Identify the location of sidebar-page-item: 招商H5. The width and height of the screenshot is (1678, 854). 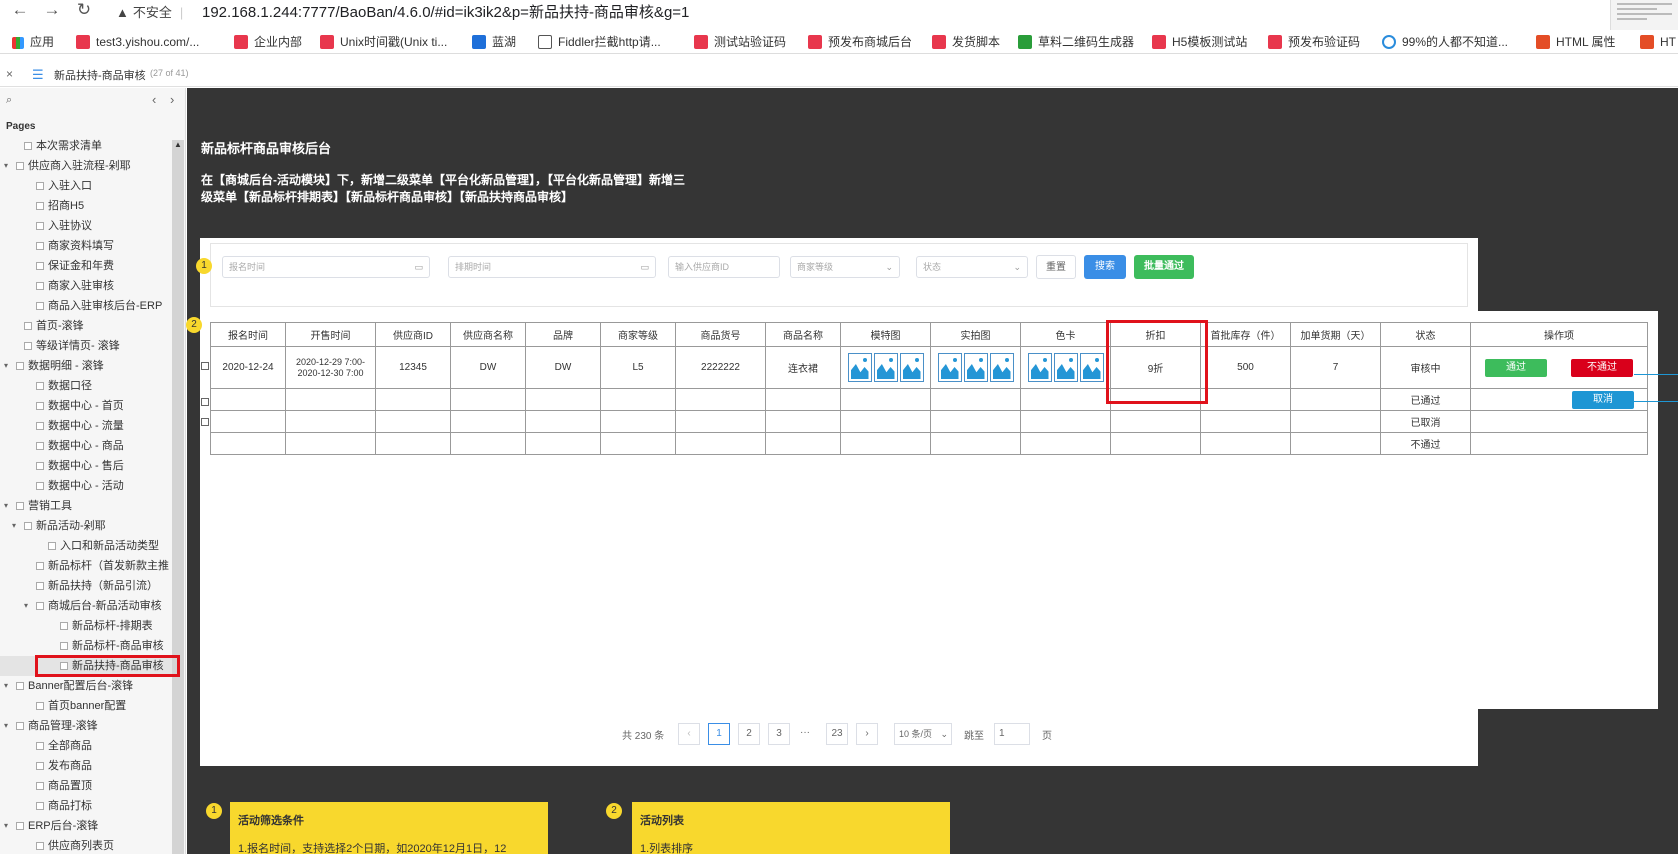
(86, 206).